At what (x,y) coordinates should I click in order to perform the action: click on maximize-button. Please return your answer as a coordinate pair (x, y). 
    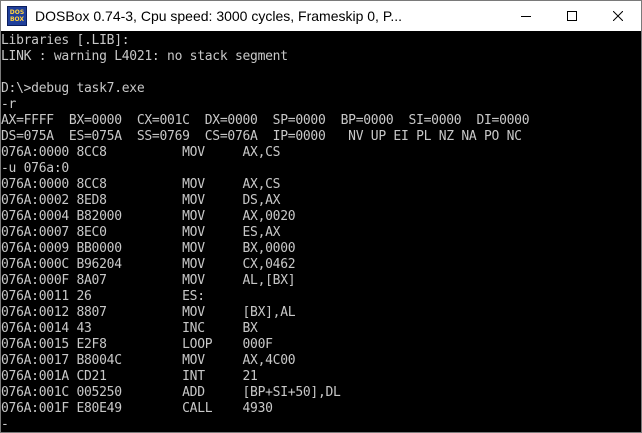
    Looking at the image, I should click on (572, 16).